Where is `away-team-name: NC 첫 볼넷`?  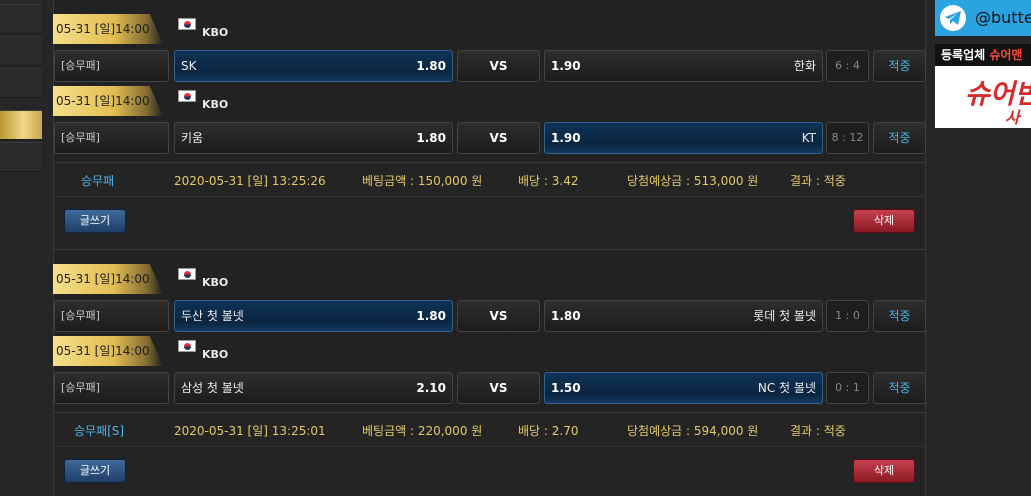
away-team-name: NC 첫 볼넷 is located at coordinates (786, 388).